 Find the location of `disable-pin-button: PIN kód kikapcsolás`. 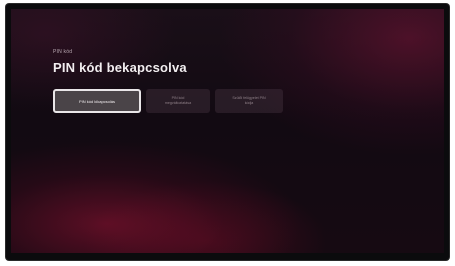

disable-pin-button: PIN kód kikapcsolás is located at coordinates (97, 101).